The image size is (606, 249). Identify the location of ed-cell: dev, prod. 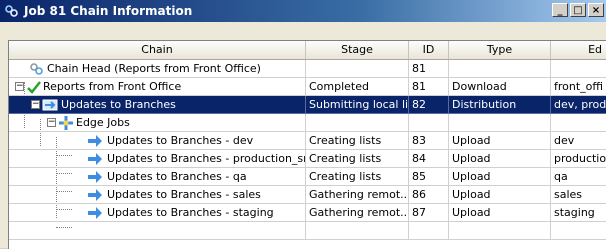
(578, 105).